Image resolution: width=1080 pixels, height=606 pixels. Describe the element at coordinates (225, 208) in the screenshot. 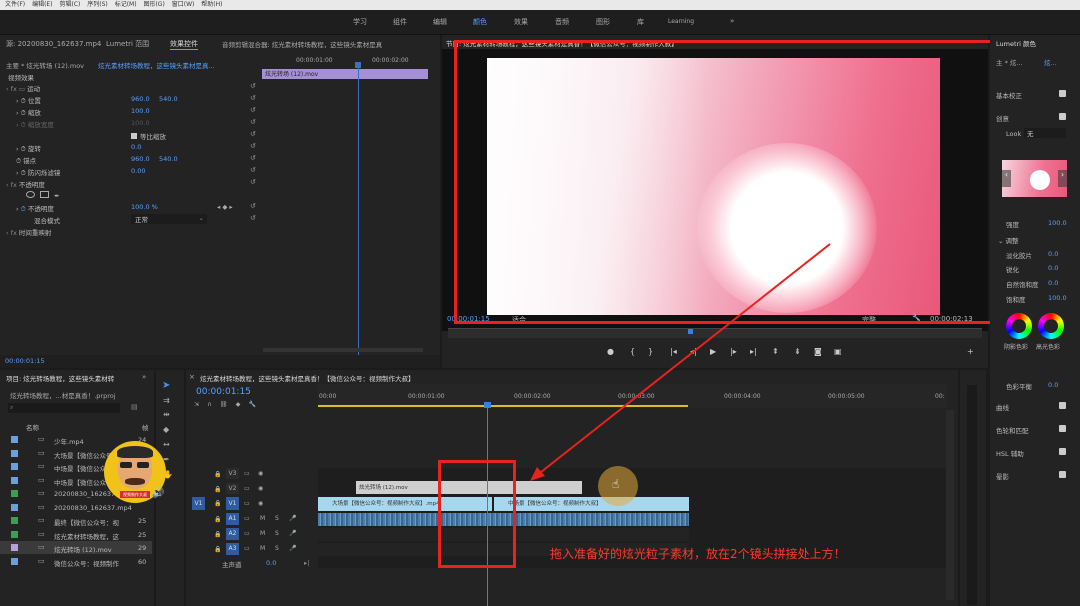

I see `keyframe-nav-icon: ◂ ◆ ▸` at that location.